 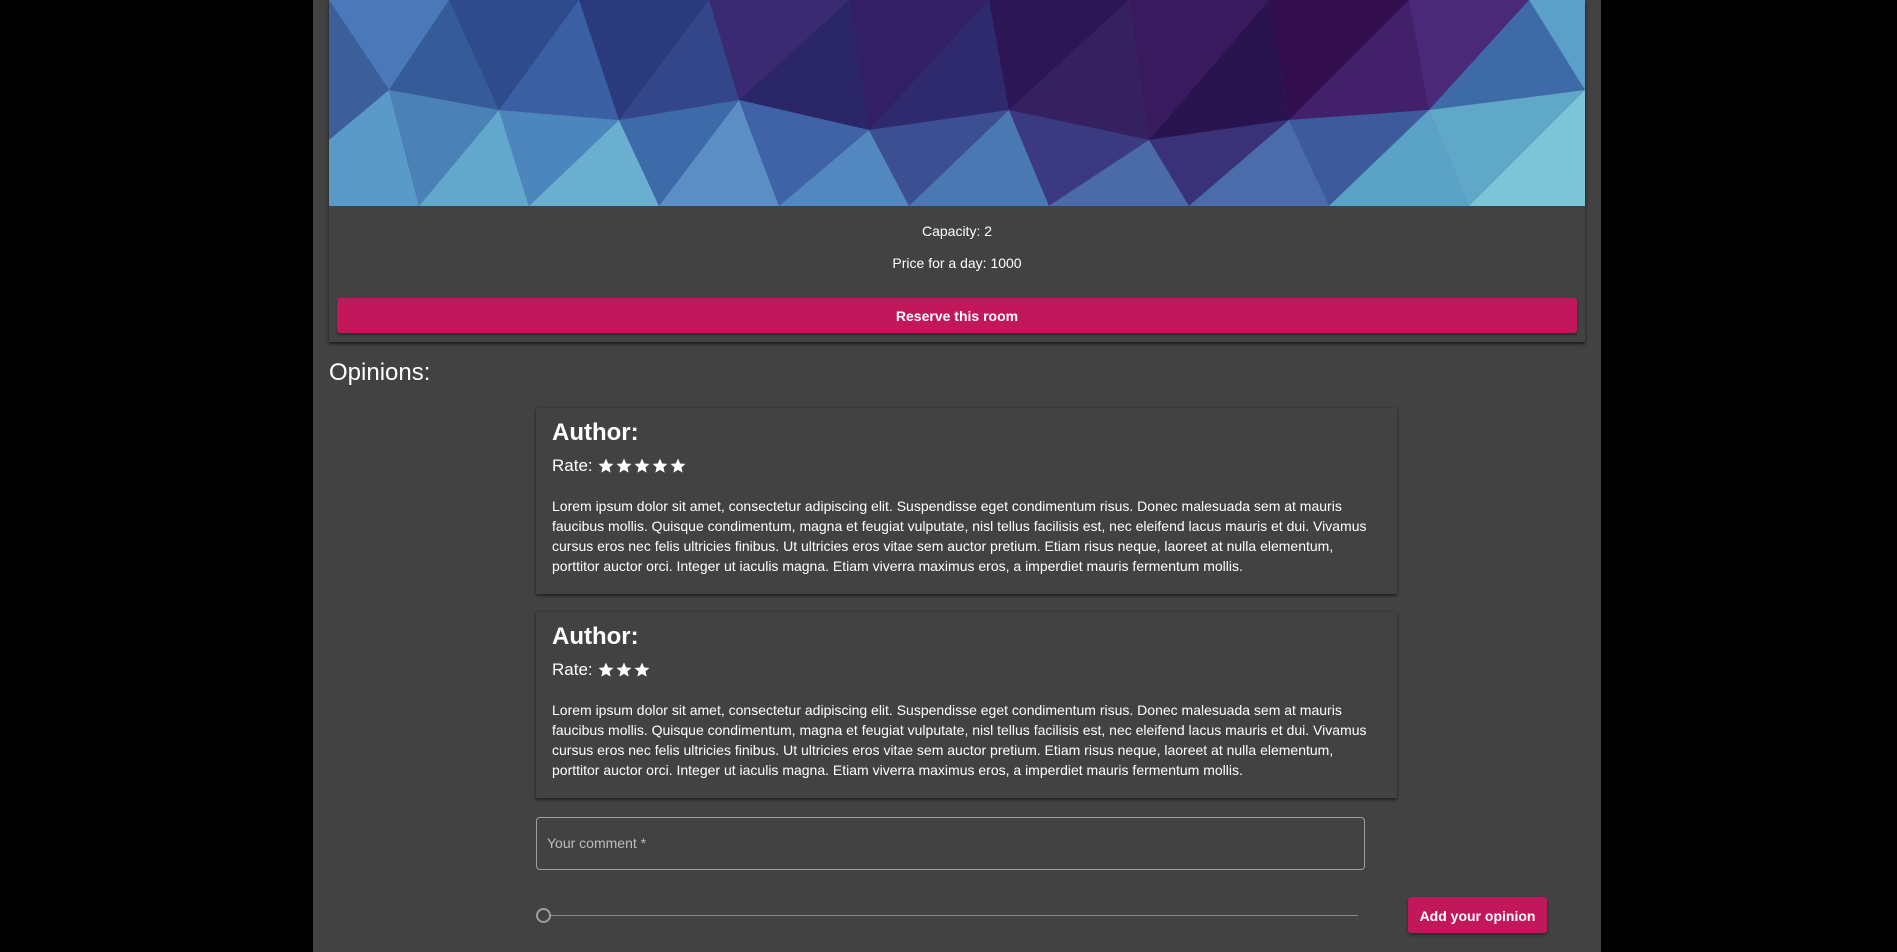 What do you see at coordinates (957, 103) in the screenshot?
I see `room-image` at bounding box center [957, 103].